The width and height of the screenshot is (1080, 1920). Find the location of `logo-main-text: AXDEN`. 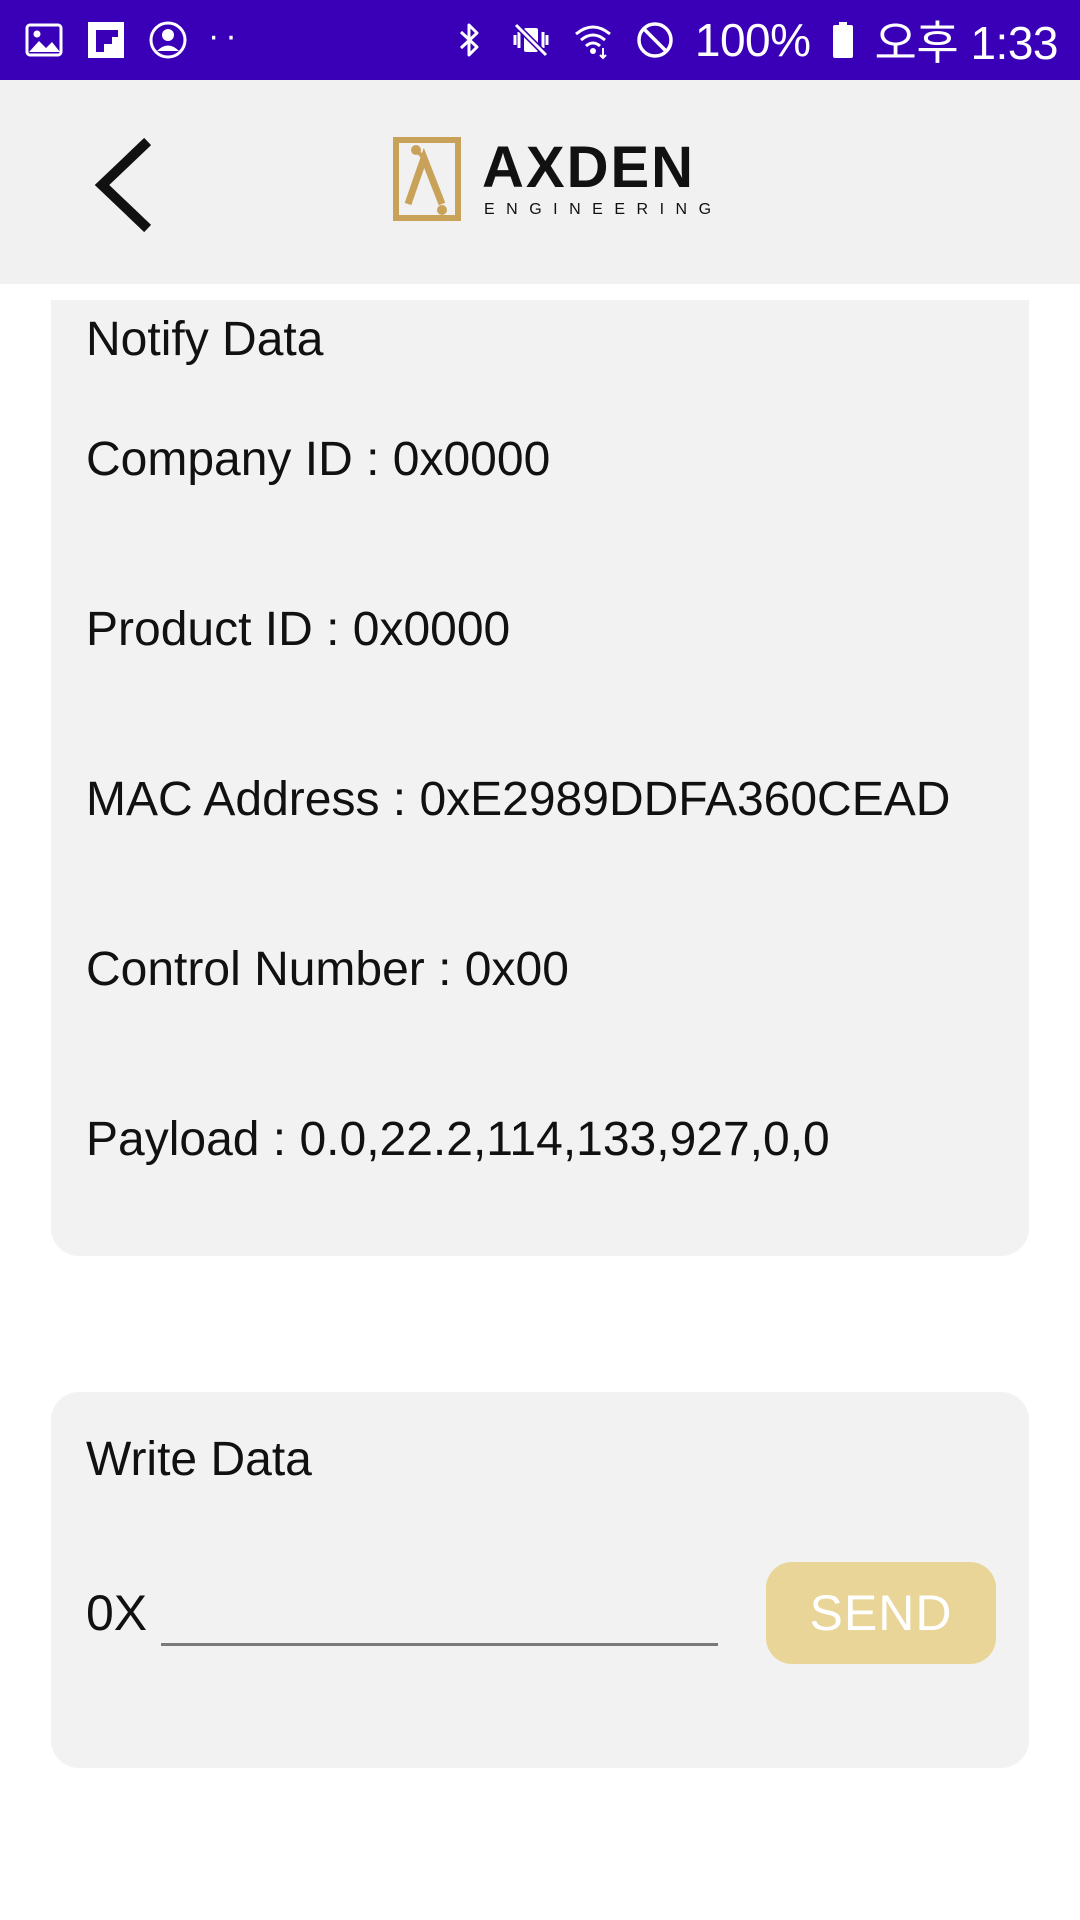

logo-main-text: AXDEN is located at coordinates (589, 167).